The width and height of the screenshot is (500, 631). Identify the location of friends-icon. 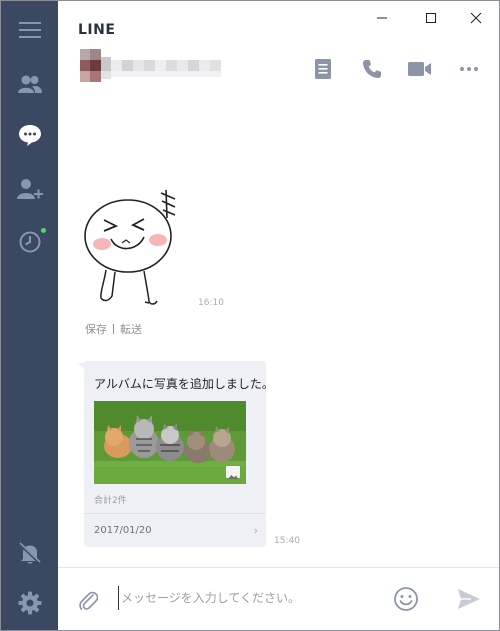
(29, 84).